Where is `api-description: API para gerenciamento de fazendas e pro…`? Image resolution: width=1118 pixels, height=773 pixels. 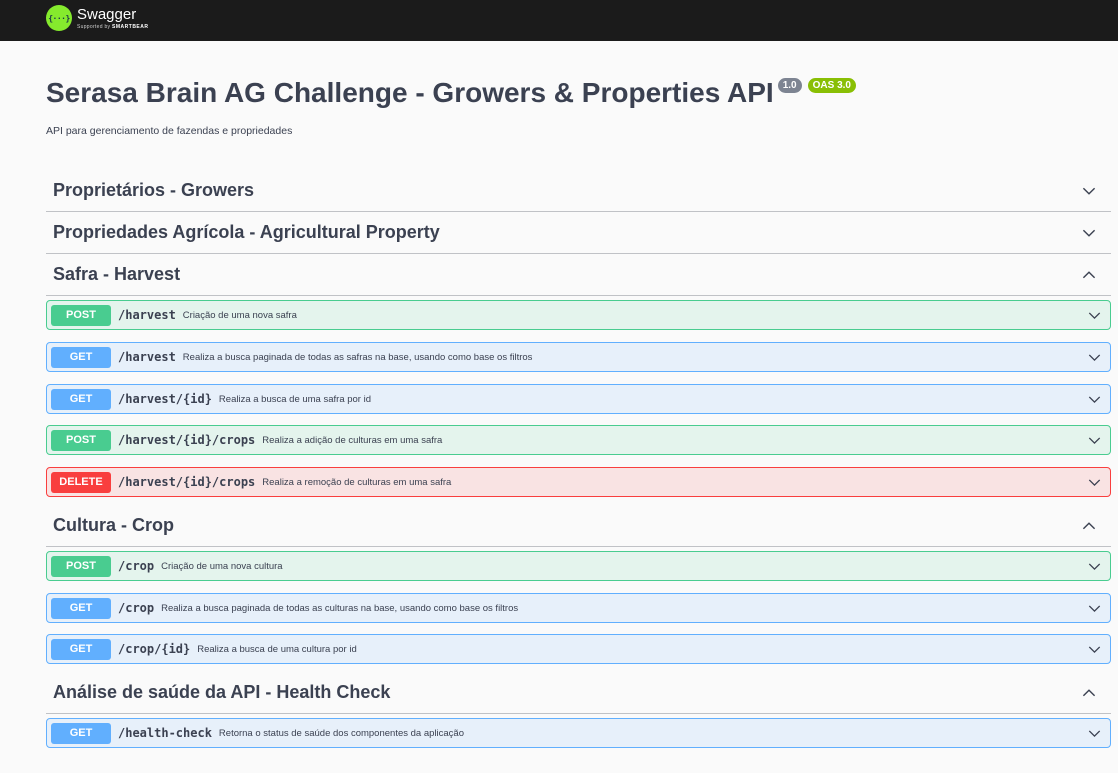 api-description: API para gerenciamento de fazendas e pro… is located at coordinates (169, 131).